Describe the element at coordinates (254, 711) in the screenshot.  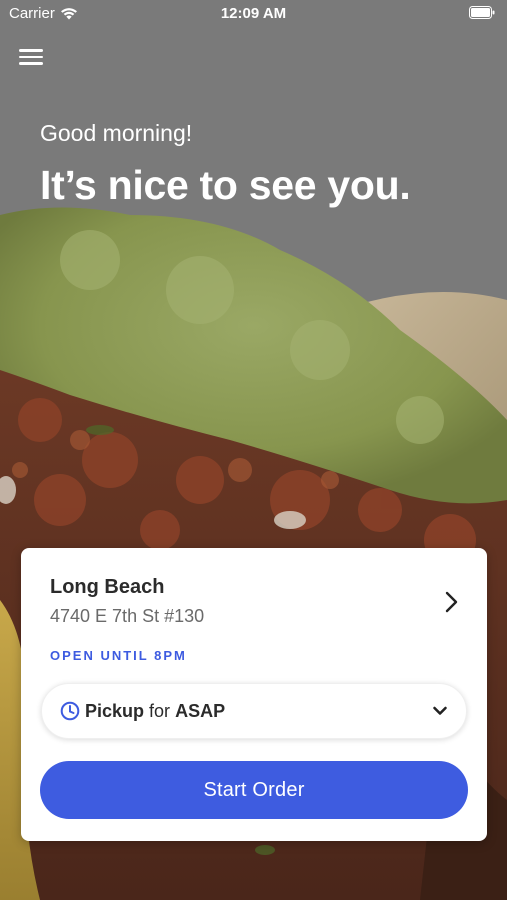
I see `pickup-time-selector: Pickup for ASAP` at that location.